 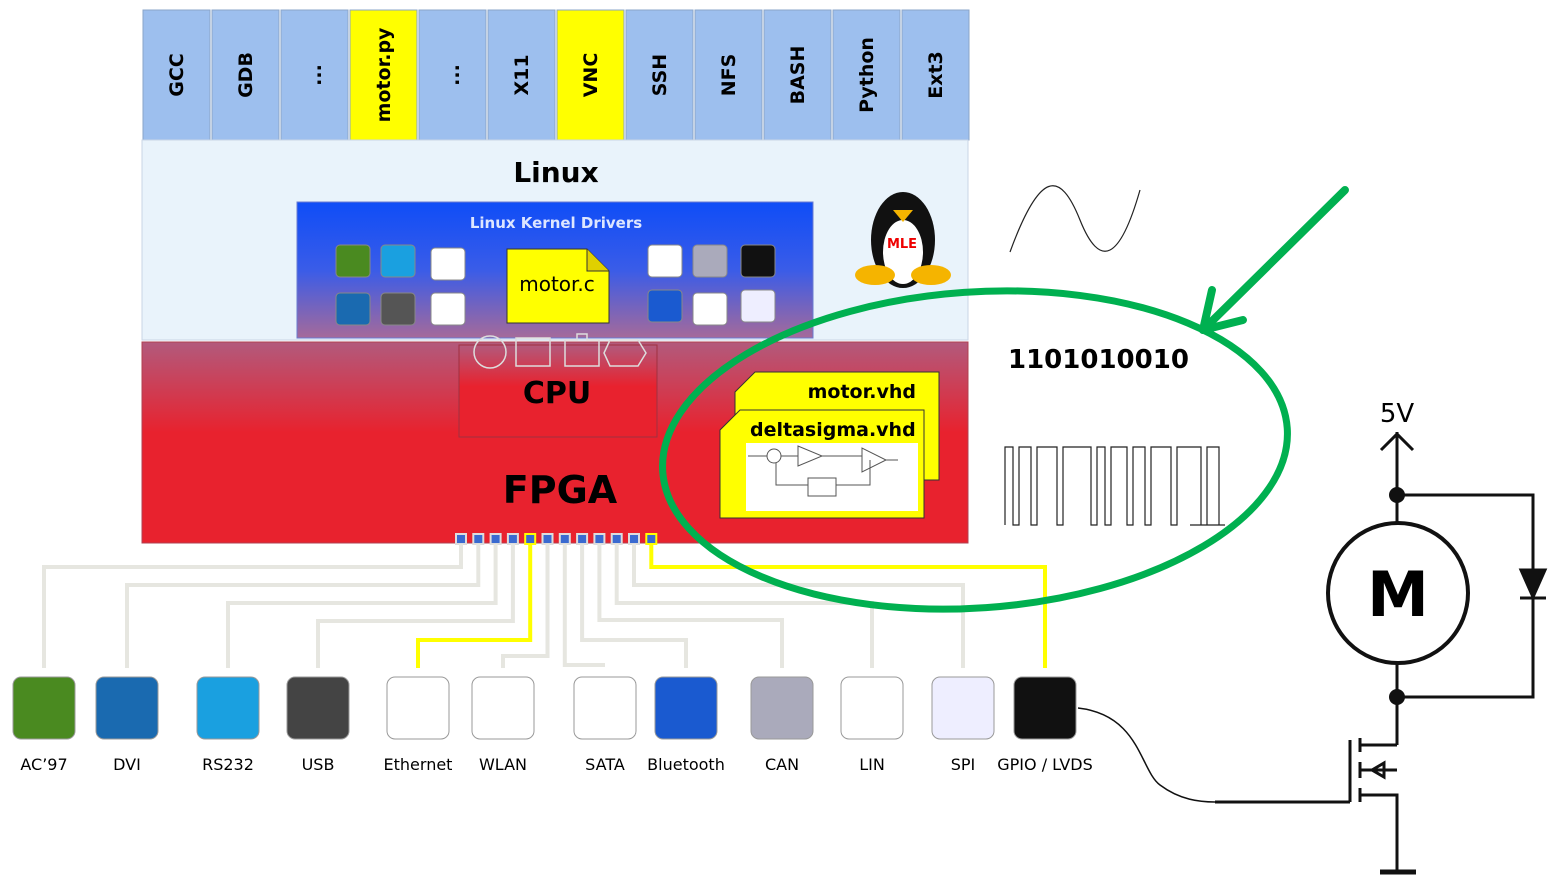 I want to click on app-label: Ext3, so click(x=936, y=75).